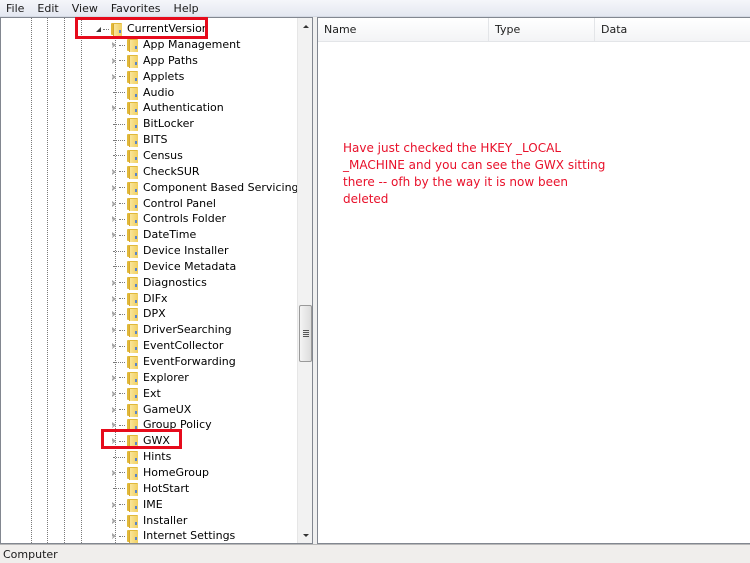 This screenshot has height=563, width=750. Describe the element at coordinates (672, 30) in the screenshot. I see `column-header-data: Data` at that location.